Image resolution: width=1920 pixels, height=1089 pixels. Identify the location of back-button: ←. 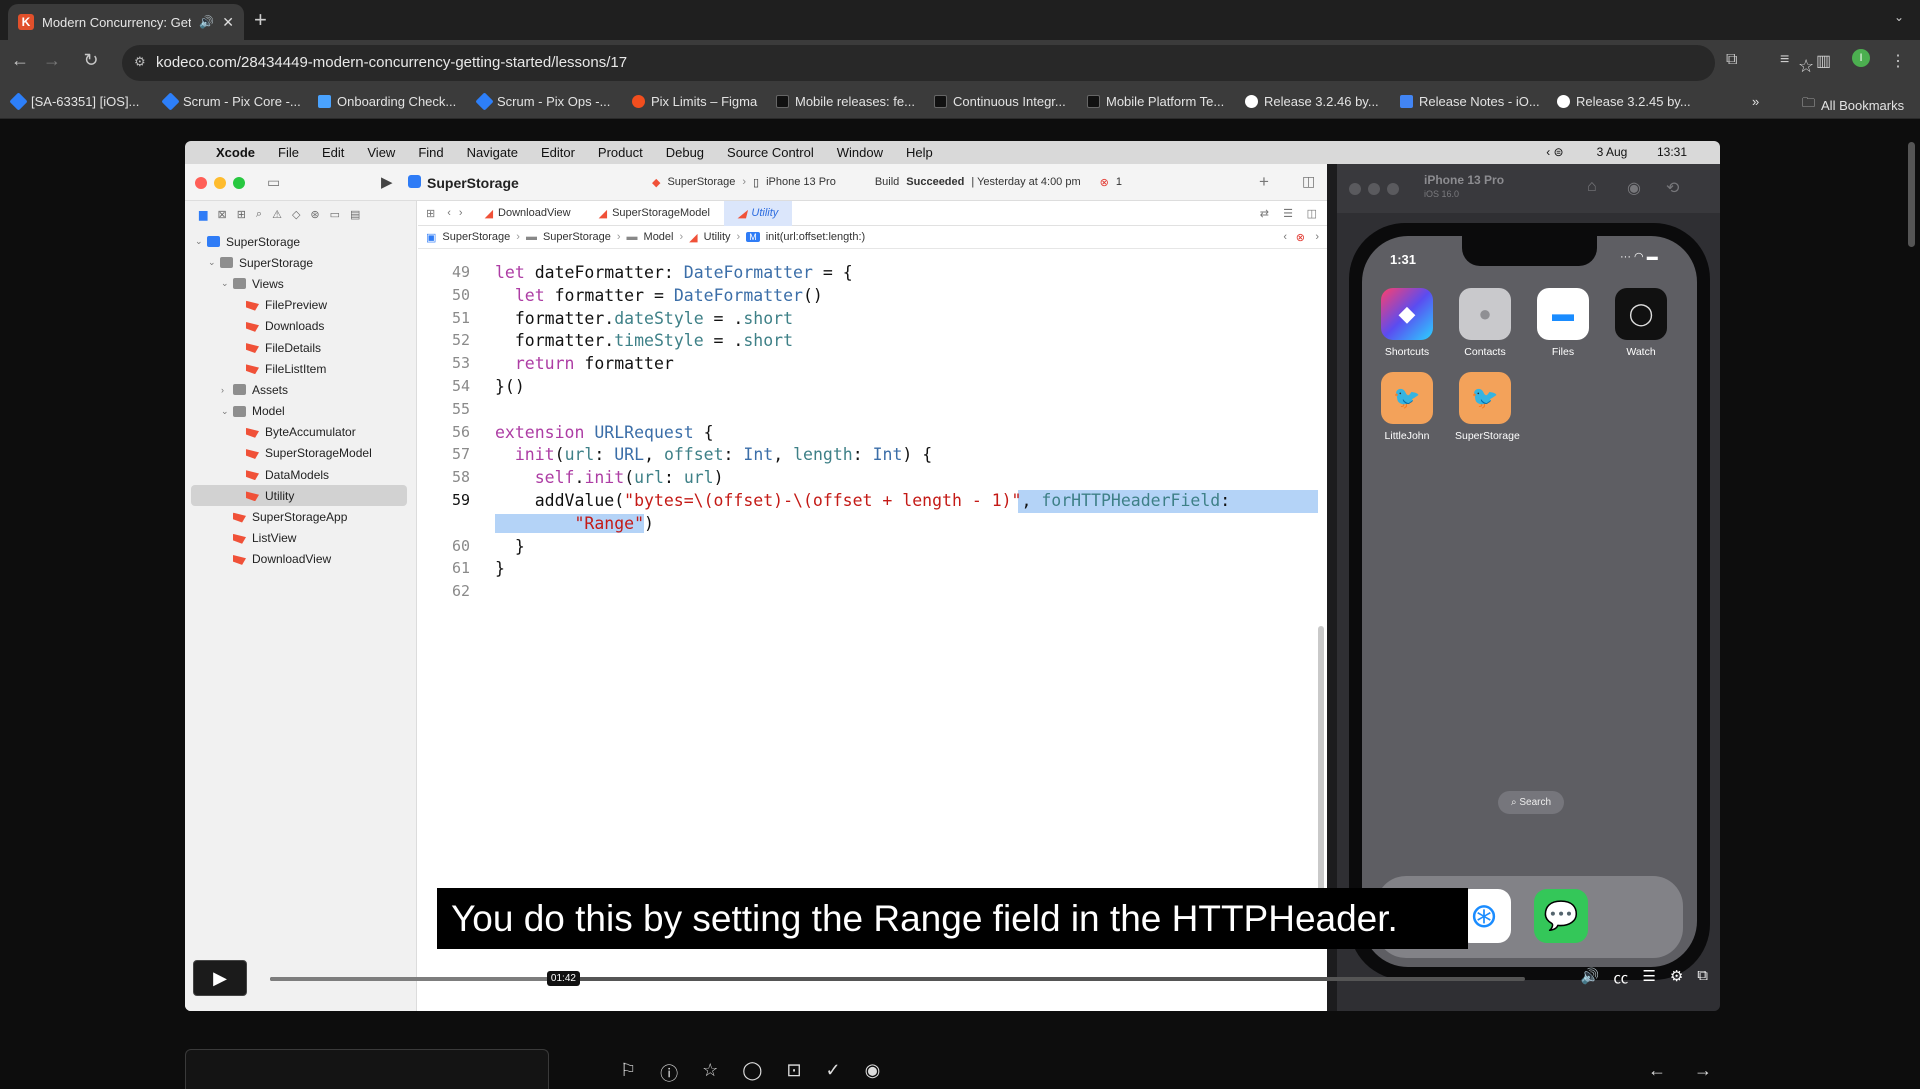
(20, 60).